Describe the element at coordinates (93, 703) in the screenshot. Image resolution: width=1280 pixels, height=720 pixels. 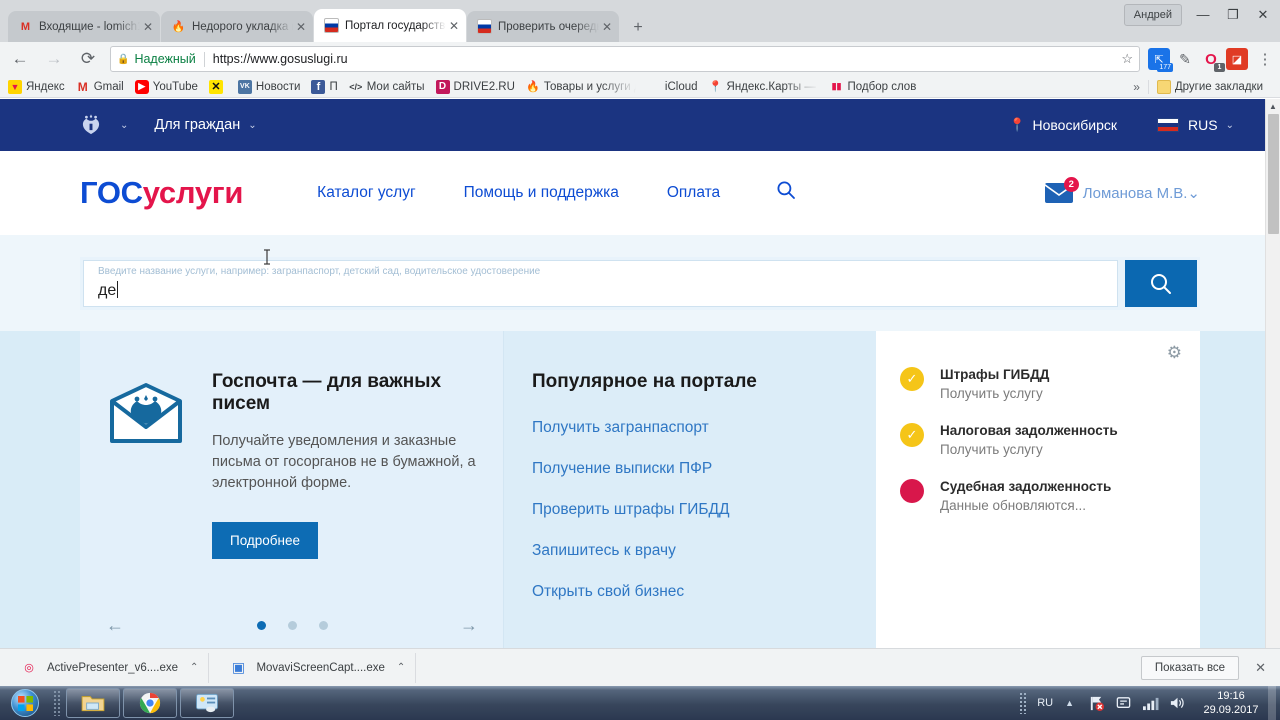
I see `file-explorer-icon` at that location.